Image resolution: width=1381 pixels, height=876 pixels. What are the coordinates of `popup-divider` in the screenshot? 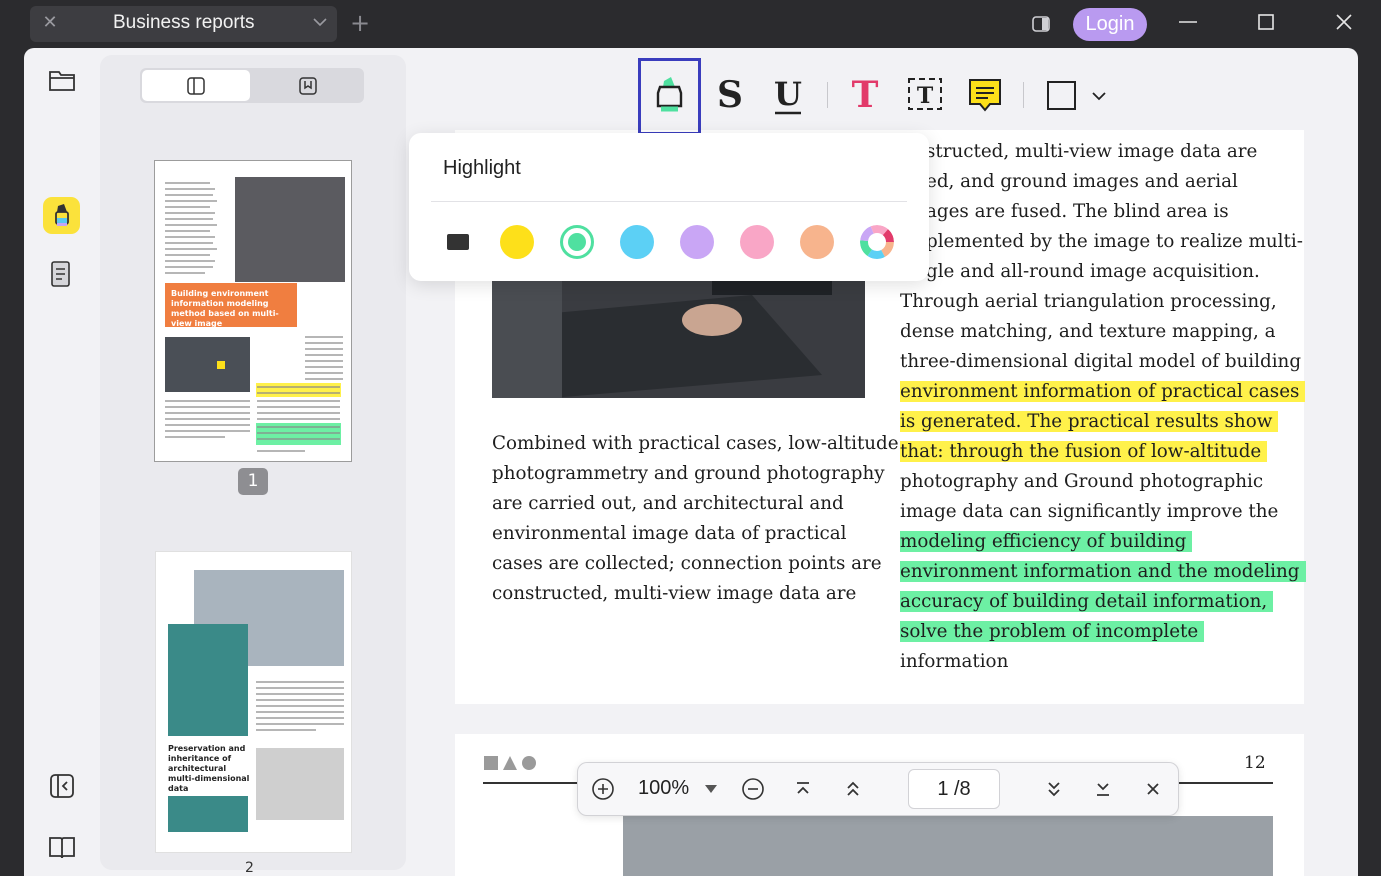 It's located at (669, 201).